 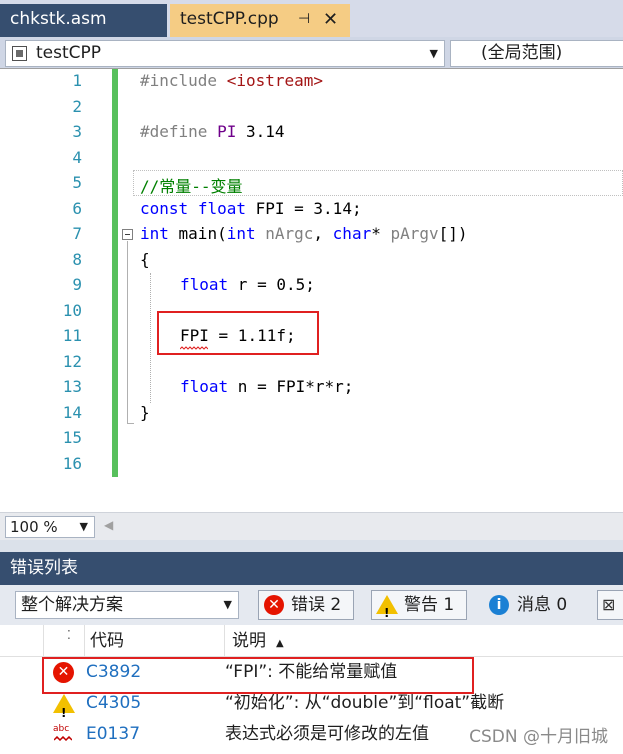 I want to click on parameter: nArgc, so click(x=284, y=233).